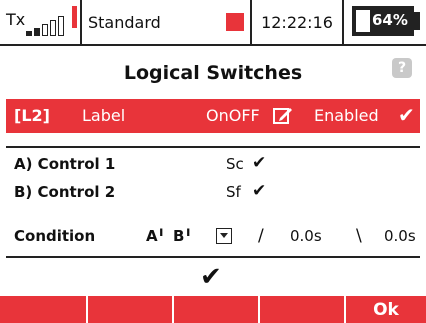  I want to click on status-bar: Tx Standard 12:22:16 64%, so click(213, 23).